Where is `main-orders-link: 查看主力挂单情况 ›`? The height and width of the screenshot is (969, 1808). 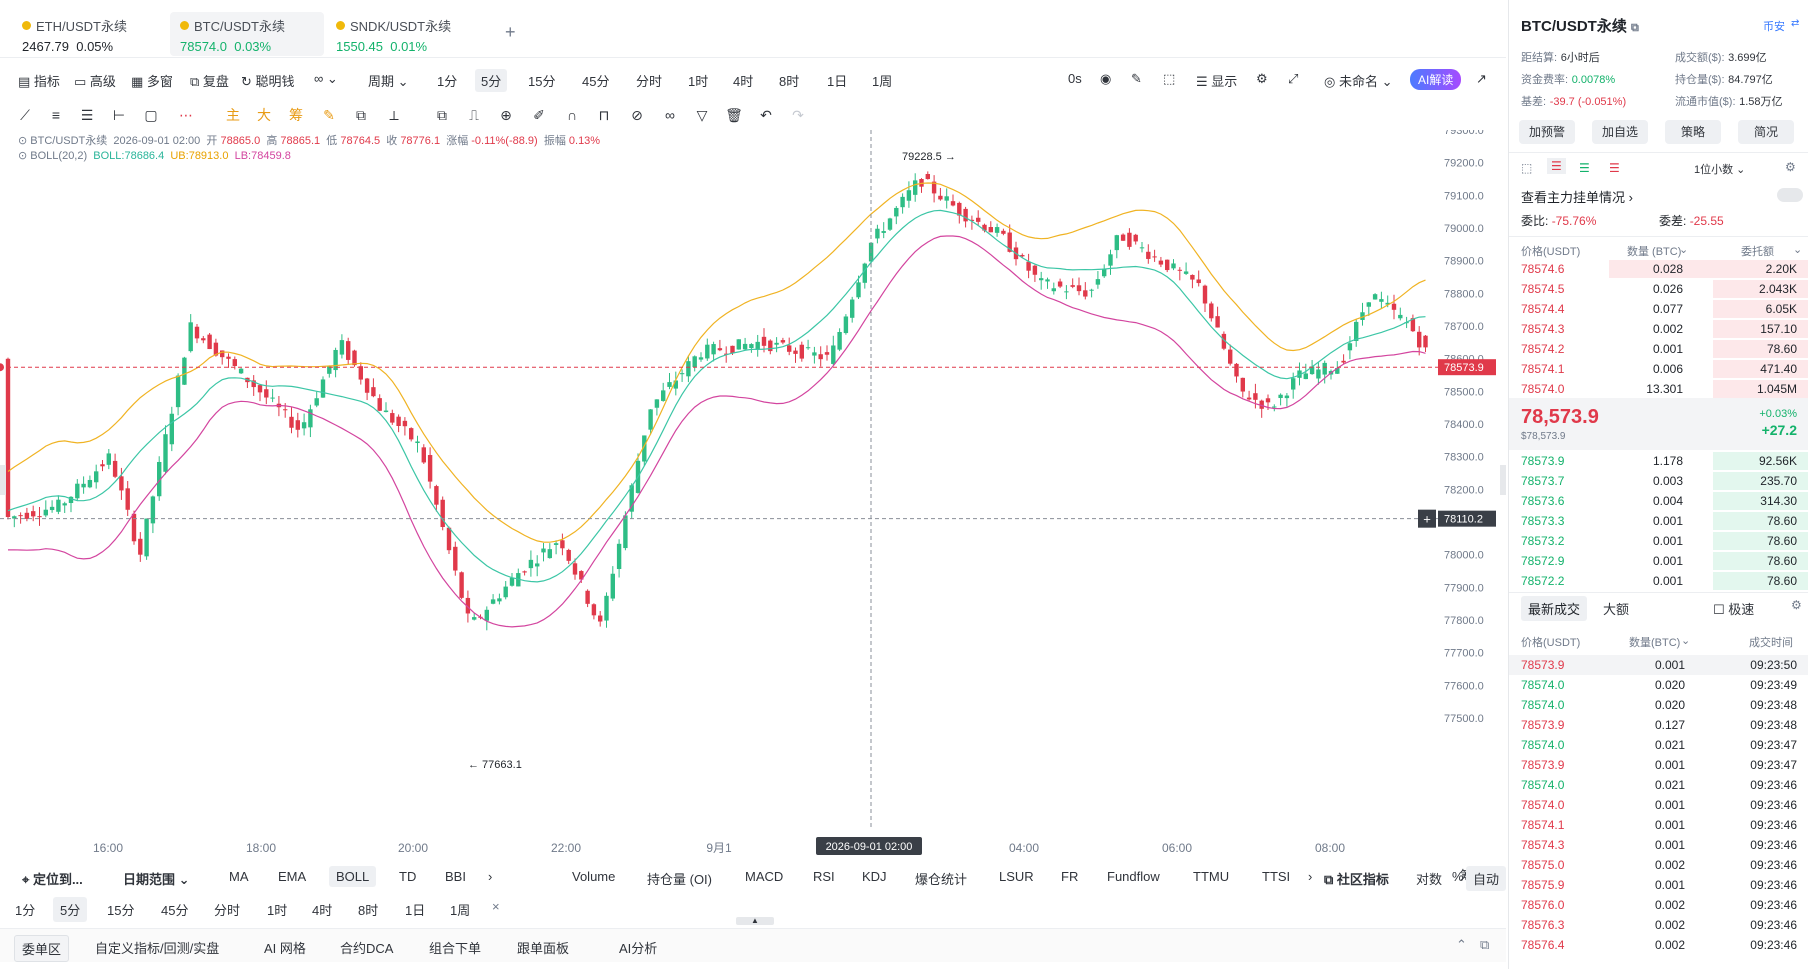
main-orders-link: 查看主力挂单情况 › is located at coordinates (1577, 196).